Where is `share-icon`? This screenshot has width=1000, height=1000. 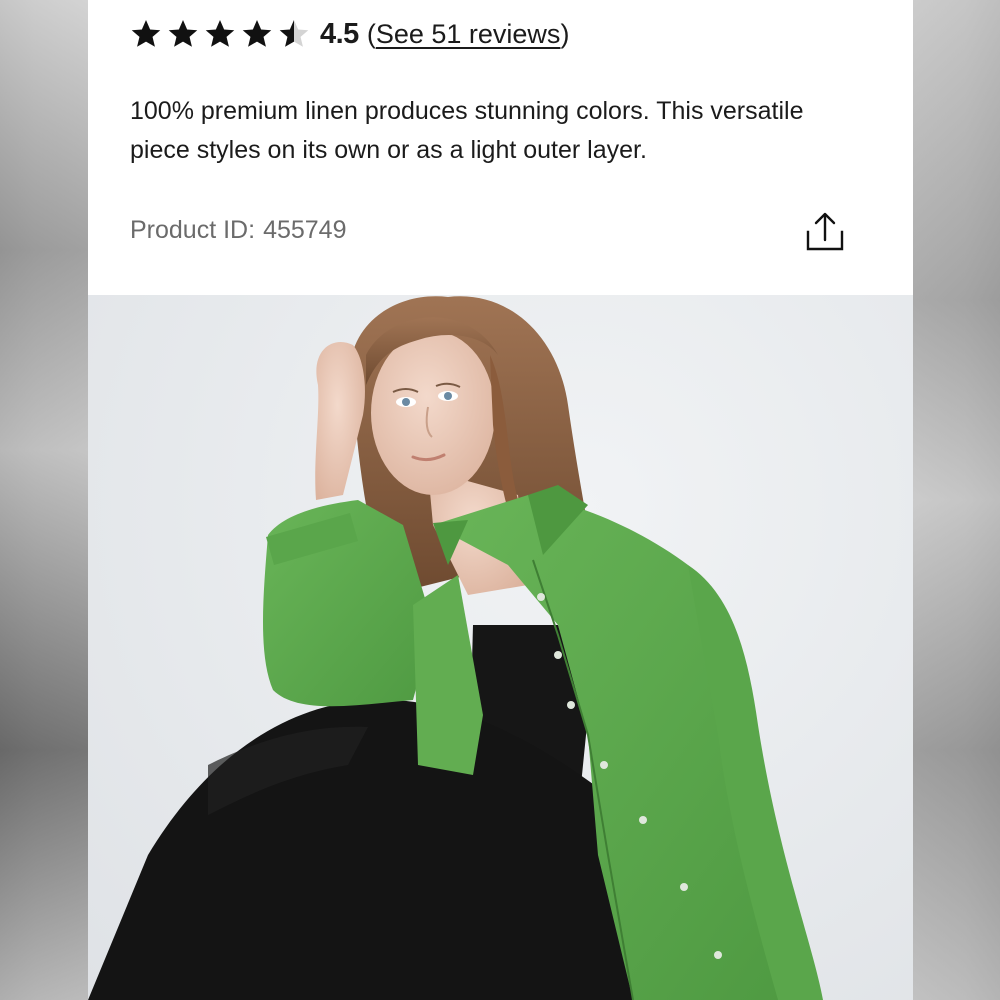 share-icon is located at coordinates (825, 232).